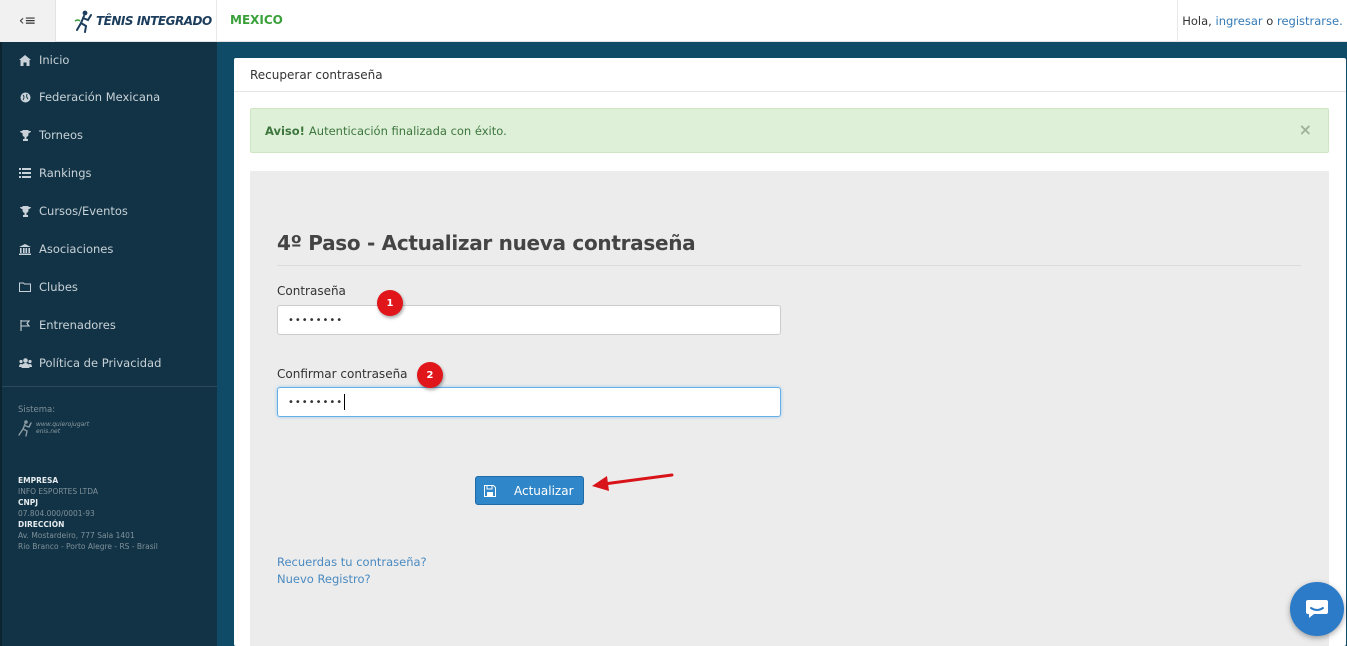 The height and width of the screenshot is (646, 1347). What do you see at coordinates (316, 402) in the screenshot?
I see `confirm-password-value: ••••••••` at bounding box center [316, 402].